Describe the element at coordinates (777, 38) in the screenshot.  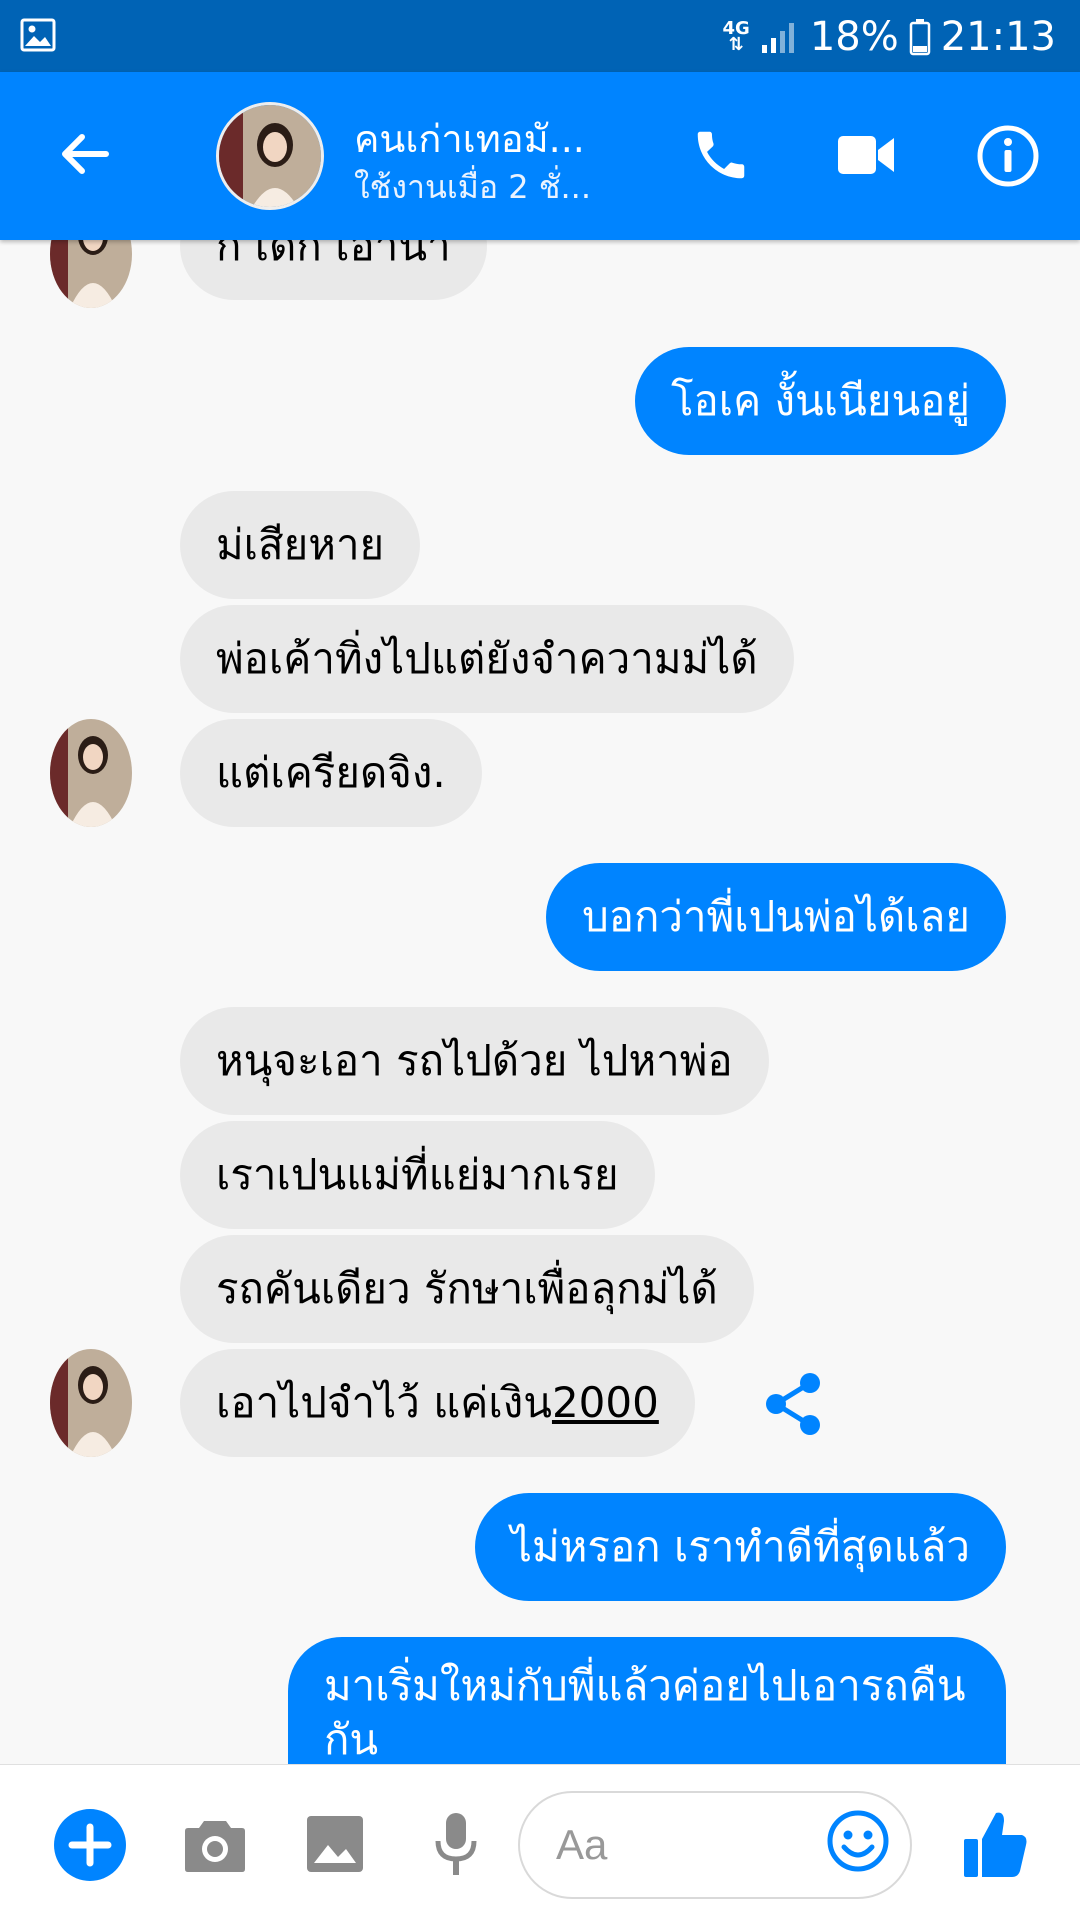
I see `signal-icon` at that location.